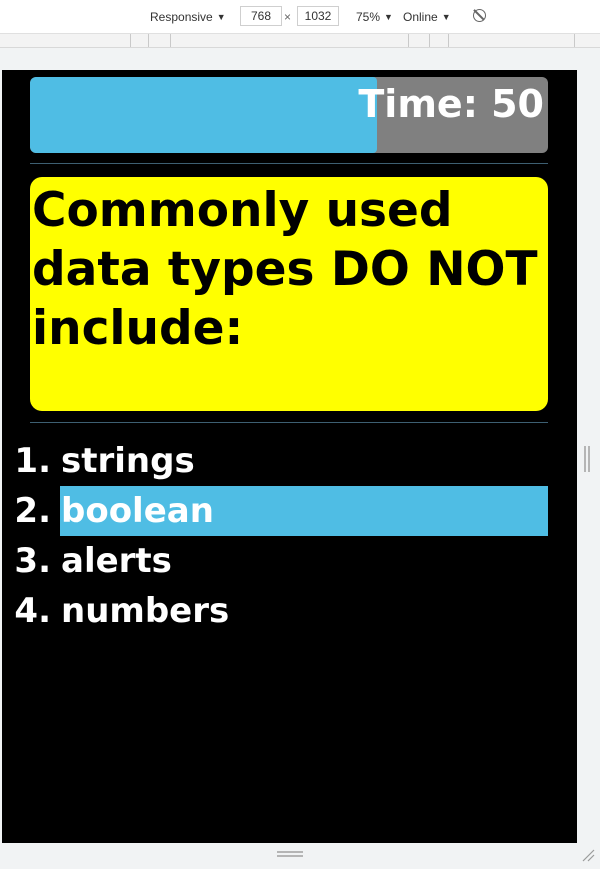  What do you see at coordinates (304, 461) in the screenshot?
I see `answer-option: strings` at bounding box center [304, 461].